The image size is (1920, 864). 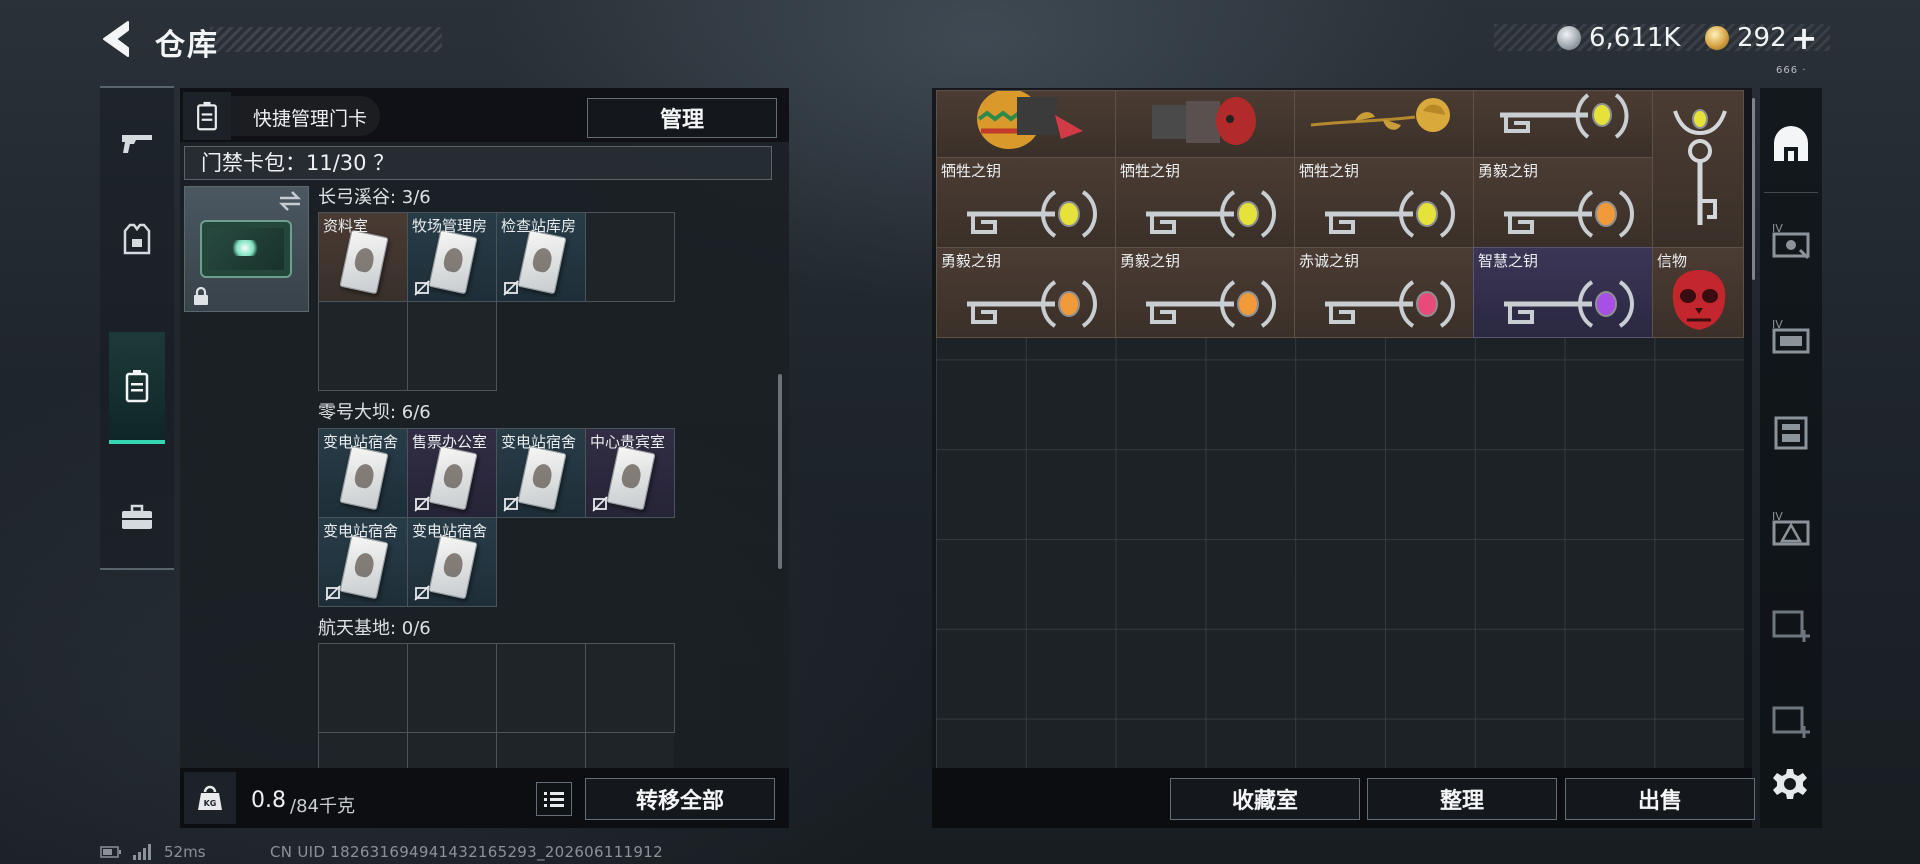 I want to click on list-view-button, so click(x=554, y=799).